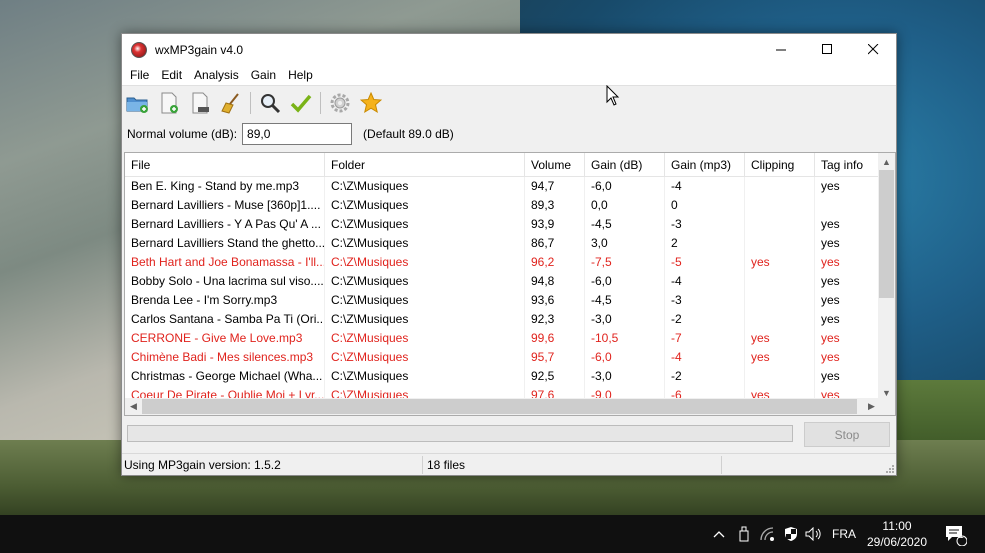 This screenshot has height=553, width=985. Describe the element at coordinates (705, 205) in the screenshot. I see `cell-gain-mp3: 0` at that location.